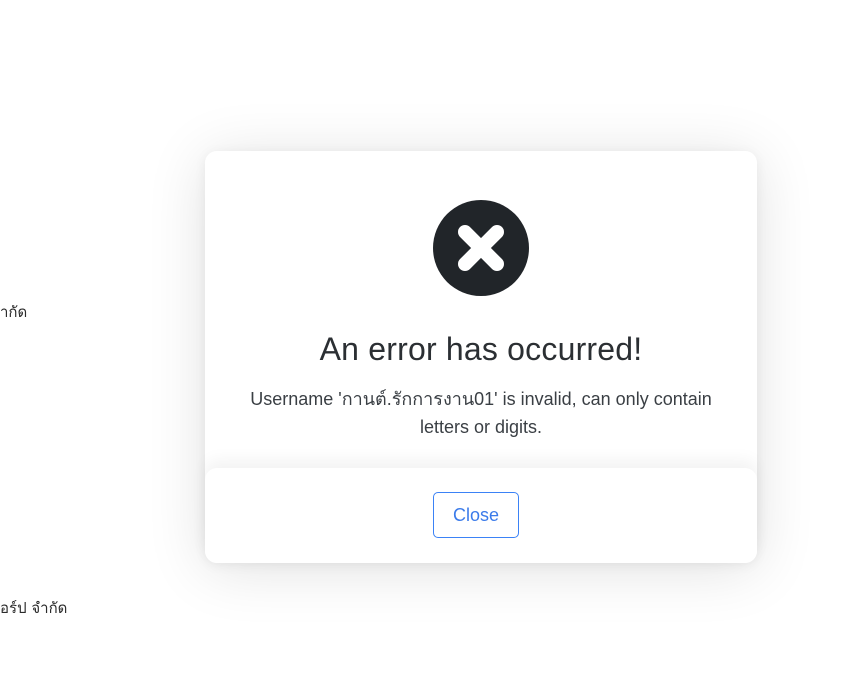 This screenshot has width=846, height=692. I want to click on dialog-title: An error has occurred!, so click(481, 349).